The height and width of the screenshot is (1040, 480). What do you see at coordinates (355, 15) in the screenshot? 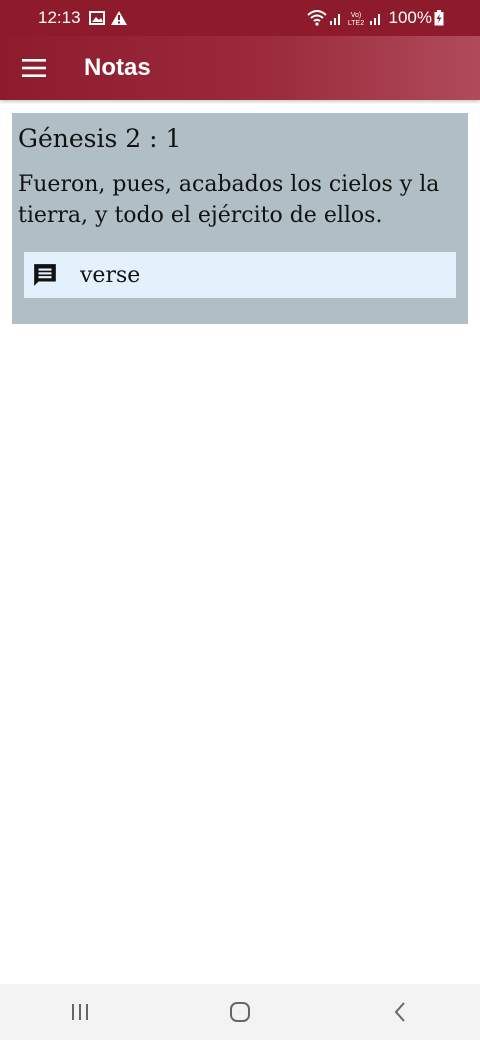
I see `svg-text: Vo)` at bounding box center [355, 15].